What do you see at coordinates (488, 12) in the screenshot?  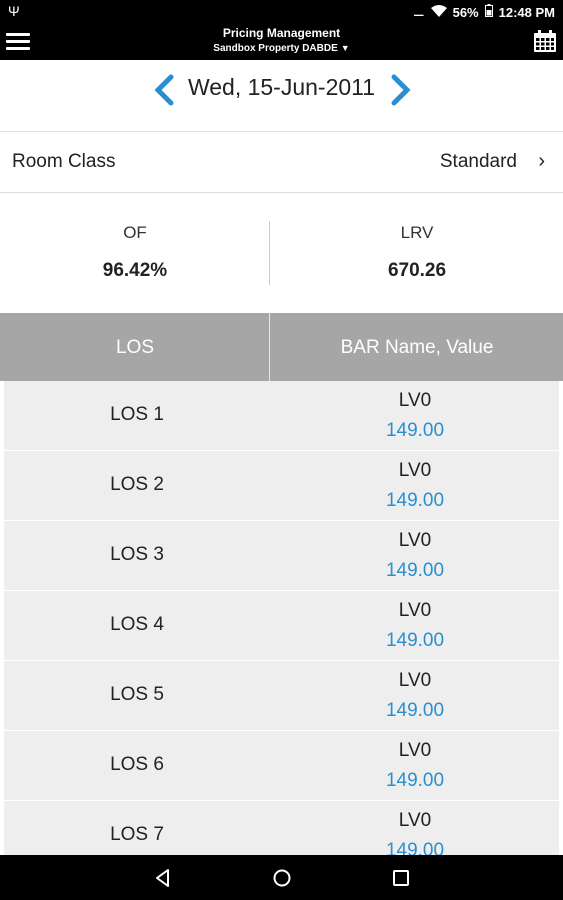 I see `battery-icon` at bounding box center [488, 12].